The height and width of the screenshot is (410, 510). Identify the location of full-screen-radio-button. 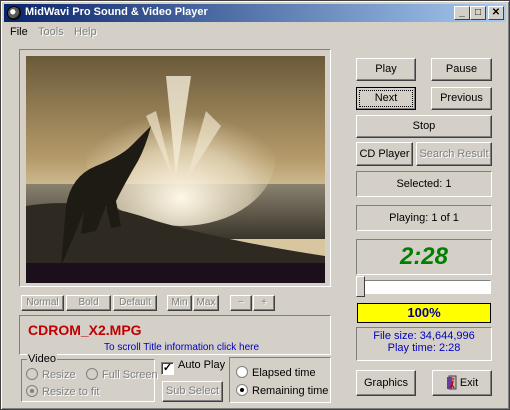
(92, 374).